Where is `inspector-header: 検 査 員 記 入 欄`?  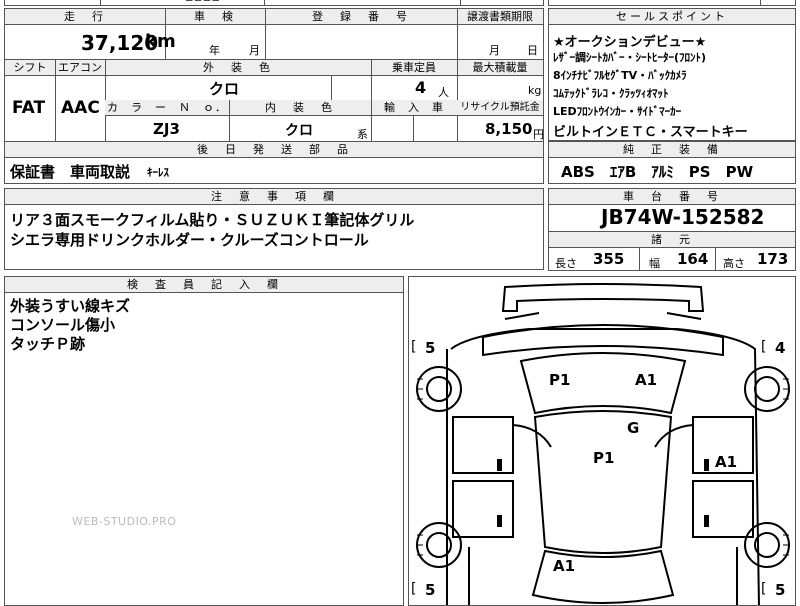
inspector-header: 検 査 員 記 入 欄 is located at coordinates (204, 285).